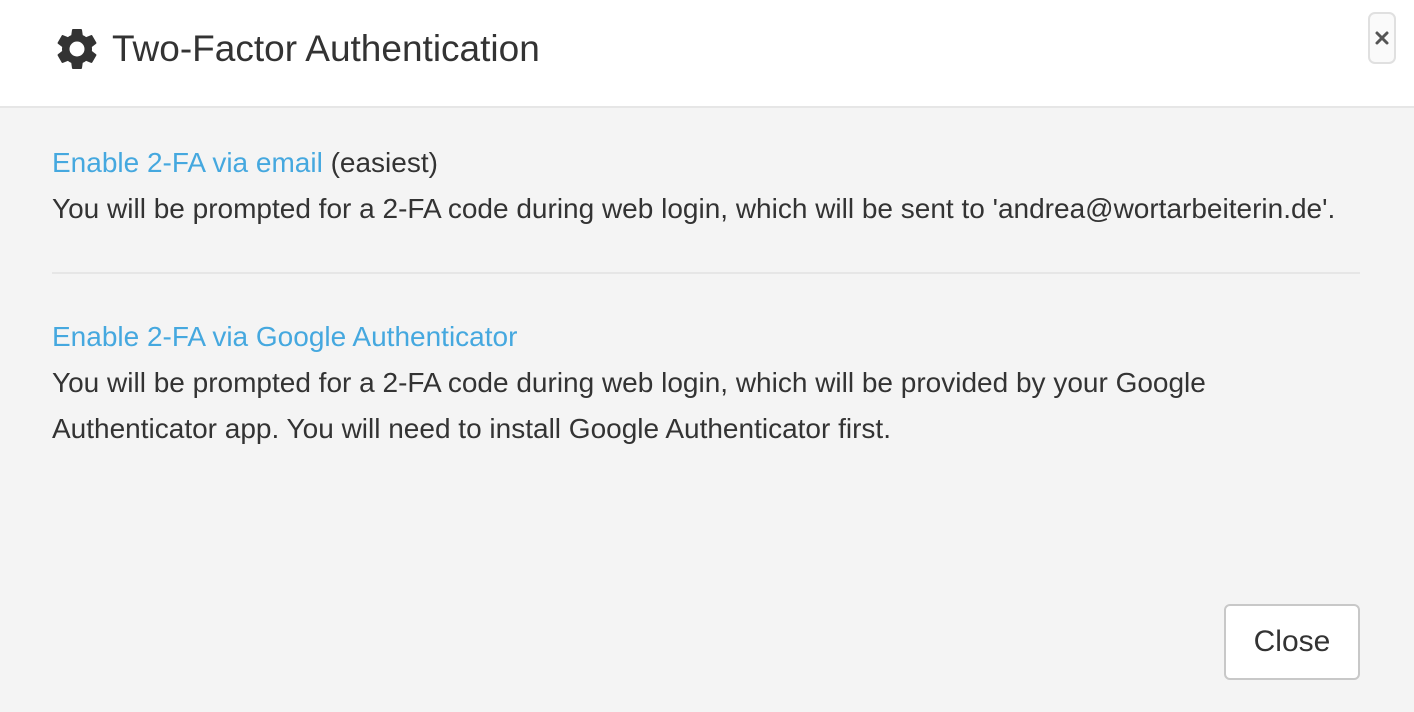 The image size is (1414, 712). I want to click on option-email-suffix: (easiest), so click(380, 162).